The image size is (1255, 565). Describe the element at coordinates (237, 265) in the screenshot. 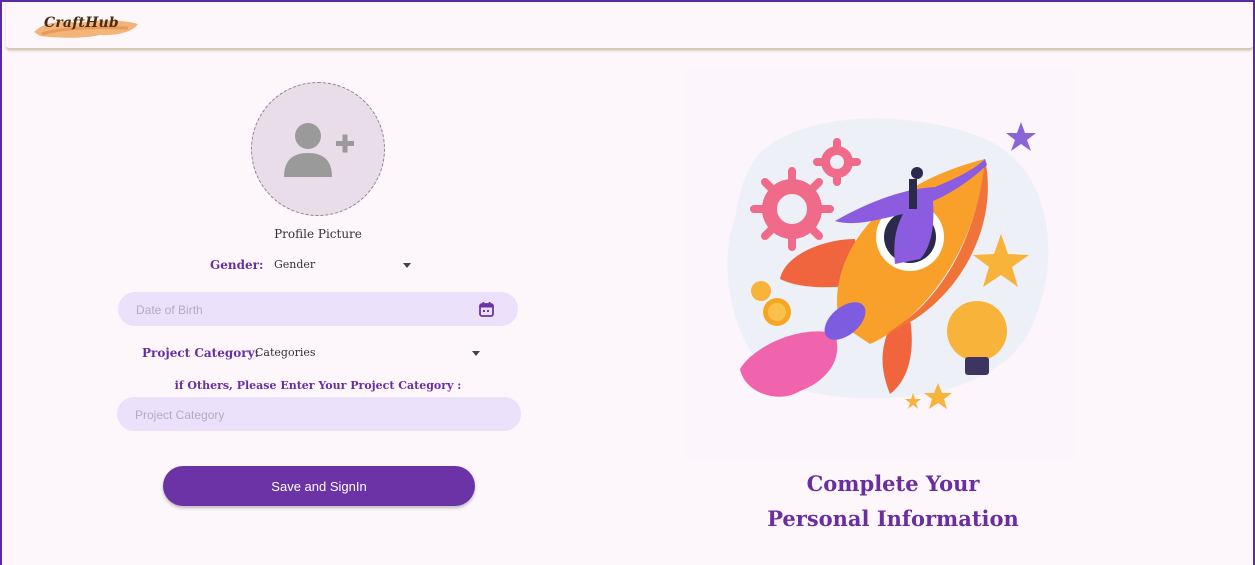

I see `gender-label: Gender:` at that location.